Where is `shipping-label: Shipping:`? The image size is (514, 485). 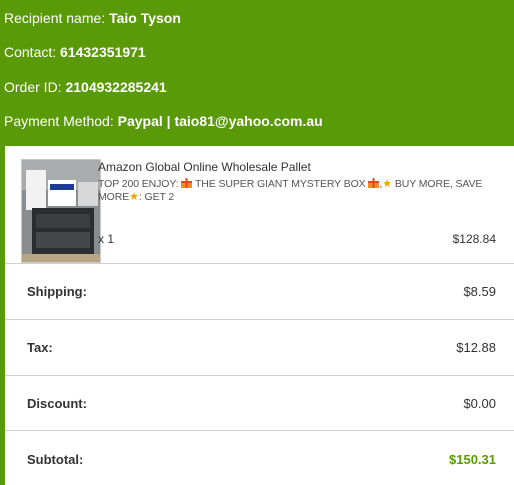 shipping-label: Shipping: is located at coordinates (57, 291).